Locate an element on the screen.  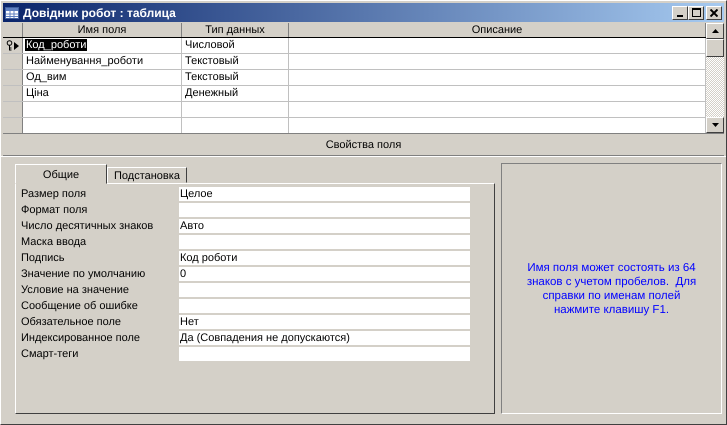
property-label: Условие на значение is located at coordinates (75, 290).